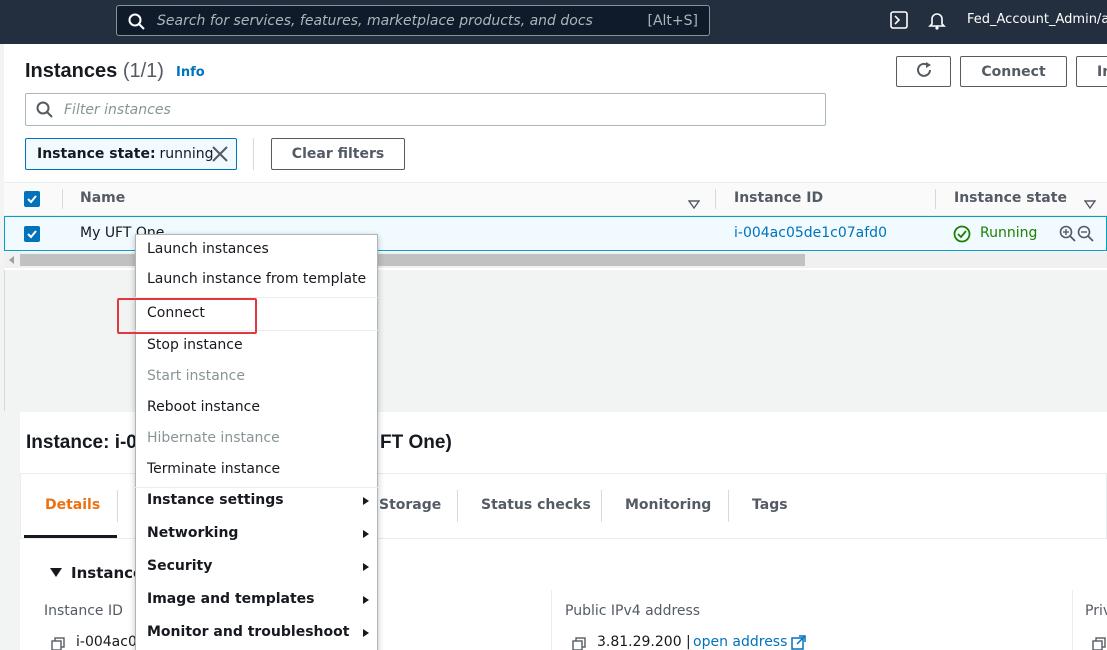 The width and height of the screenshot is (1107, 650). What do you see at coordinates (555, 199) in the screenshot?
I see `table-header` at bounding box center [555, 199].